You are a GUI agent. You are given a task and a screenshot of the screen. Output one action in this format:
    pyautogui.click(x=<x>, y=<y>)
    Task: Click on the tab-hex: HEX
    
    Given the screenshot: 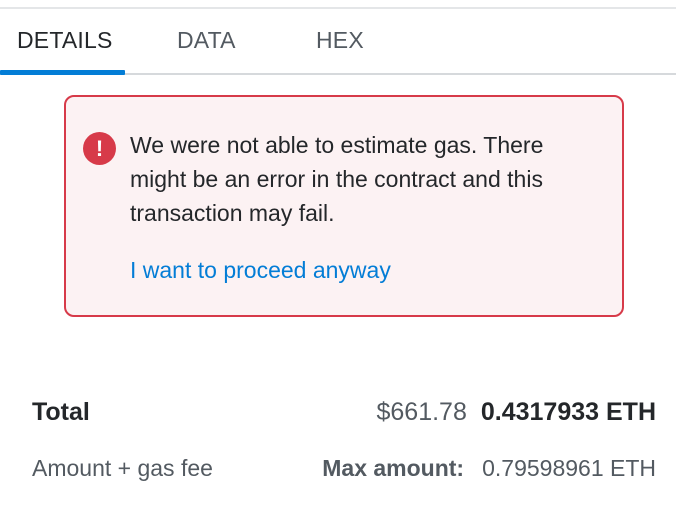 What is the action you would take?
    pyautogui.click(x=340, y=41)
    